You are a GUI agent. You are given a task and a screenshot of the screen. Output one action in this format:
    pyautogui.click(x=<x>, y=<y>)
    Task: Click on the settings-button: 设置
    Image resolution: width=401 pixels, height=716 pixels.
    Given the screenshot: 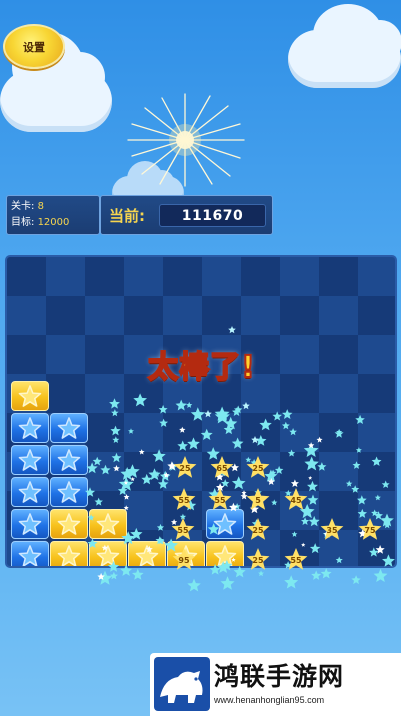 What is the action you would take?
    pyautogui.click(x=34, y=46)
    